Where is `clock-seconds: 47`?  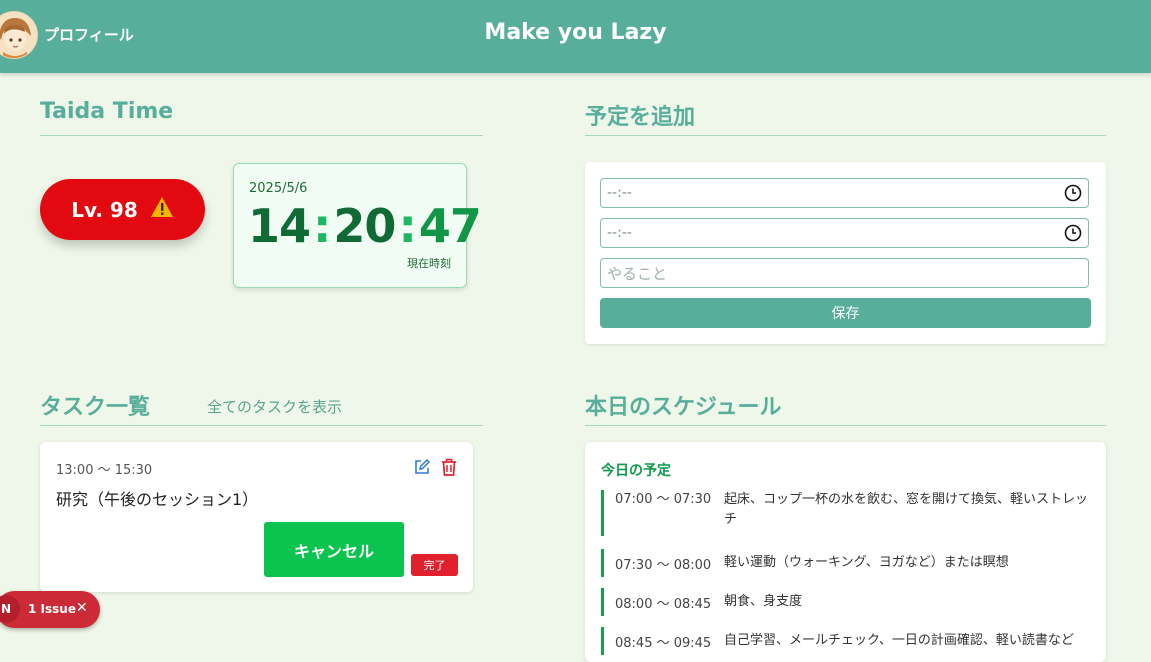
clock-seconds: 47 is located at coordinates (450, 226).